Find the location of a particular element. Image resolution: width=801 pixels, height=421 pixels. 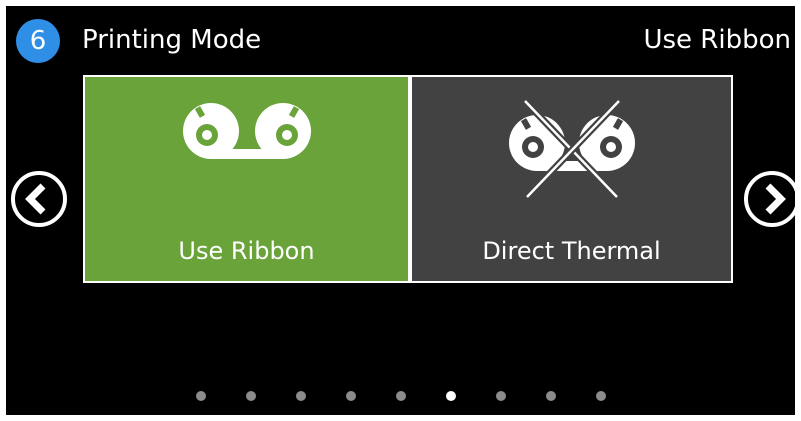

next-setting-button is located at coordinates (768, 199).